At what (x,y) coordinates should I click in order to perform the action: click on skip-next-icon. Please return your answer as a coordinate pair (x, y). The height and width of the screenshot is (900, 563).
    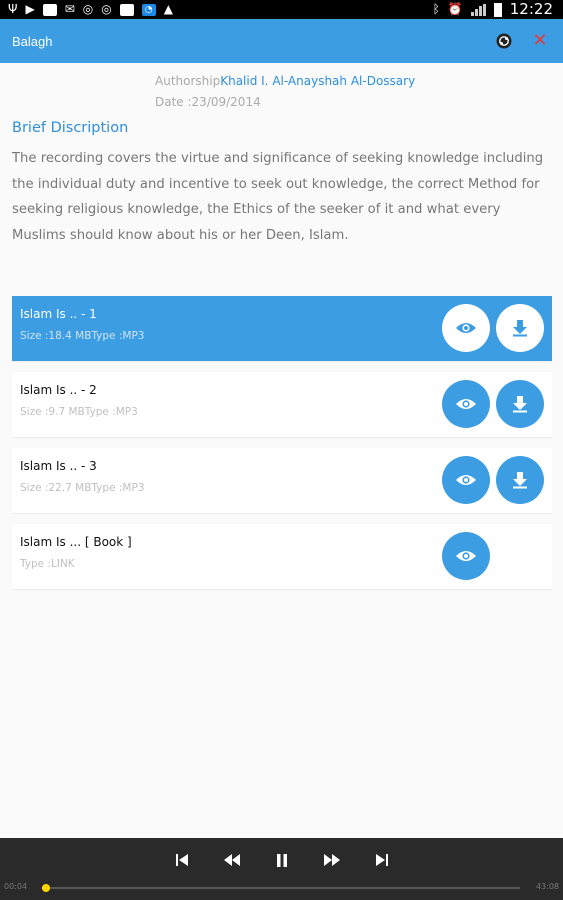
    Looking at the image, I should click on (382, 860).